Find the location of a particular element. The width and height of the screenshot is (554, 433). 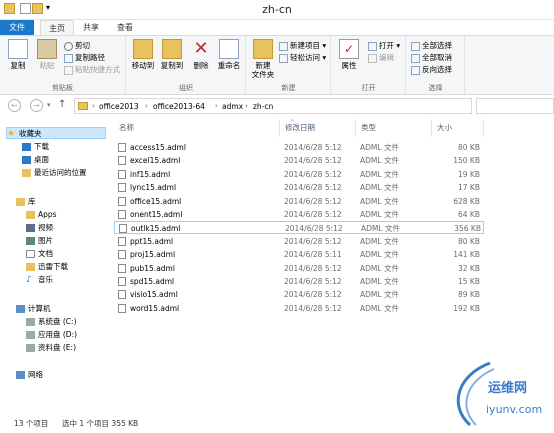

nav-computer: 计算机 is located at coordinates (33, 309).